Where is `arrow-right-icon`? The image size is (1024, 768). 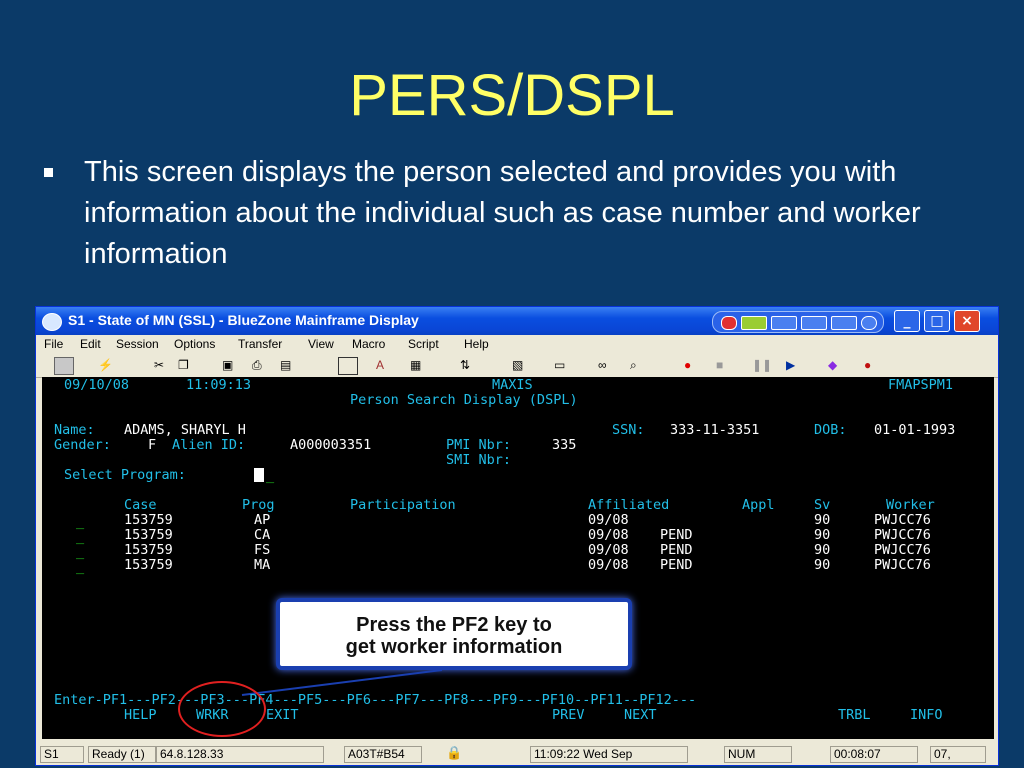
arrow-right-icon is located at coordinates (869, 323).